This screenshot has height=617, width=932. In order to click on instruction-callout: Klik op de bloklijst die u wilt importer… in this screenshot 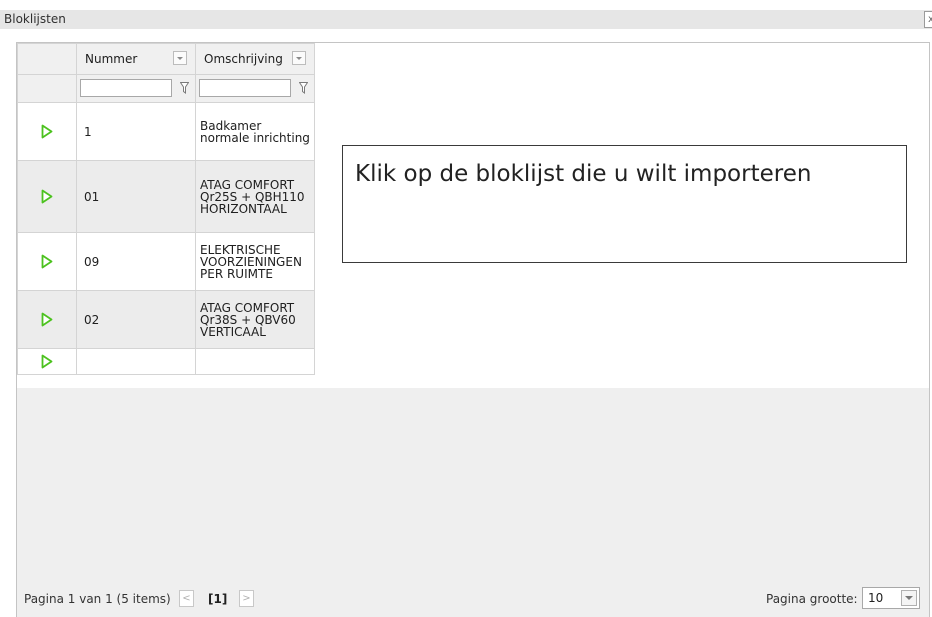, I will do `click(624, 204)`.